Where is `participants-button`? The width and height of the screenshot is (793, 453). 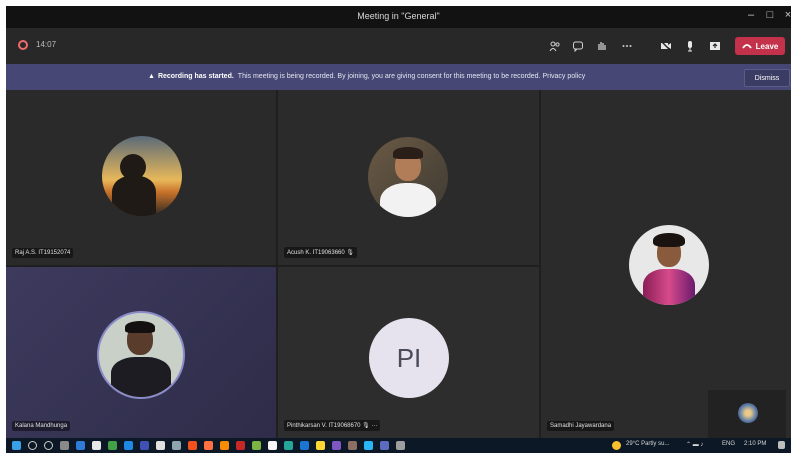
participants-button is located at coordinates (555, 46).